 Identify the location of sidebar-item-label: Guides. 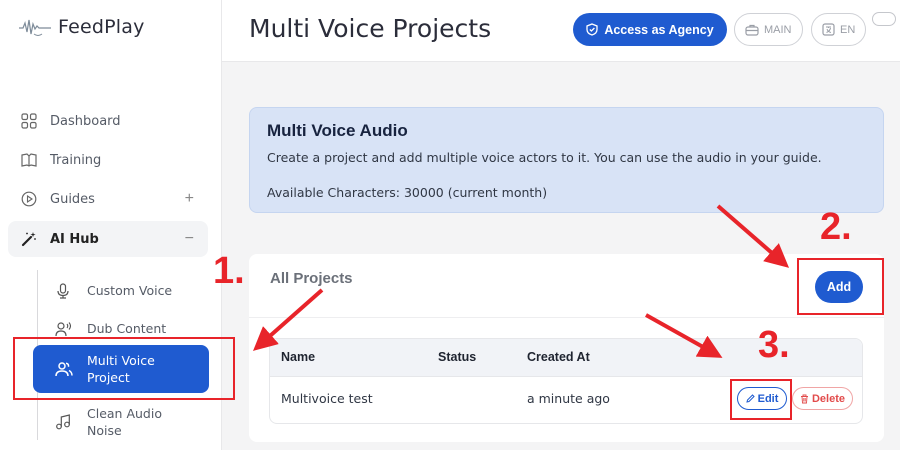
(72, 199).